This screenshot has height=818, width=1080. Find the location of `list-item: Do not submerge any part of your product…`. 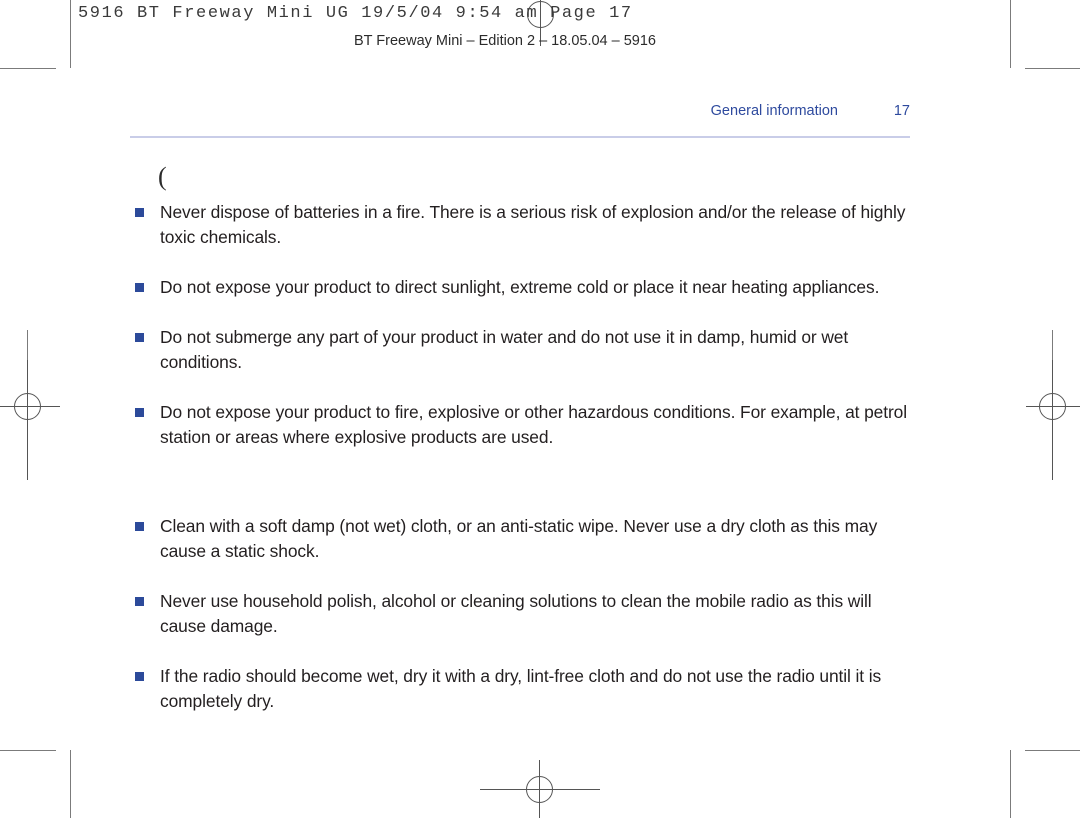

list-item: Do not submerge any part of your product… is located at coordinates (525, 350).